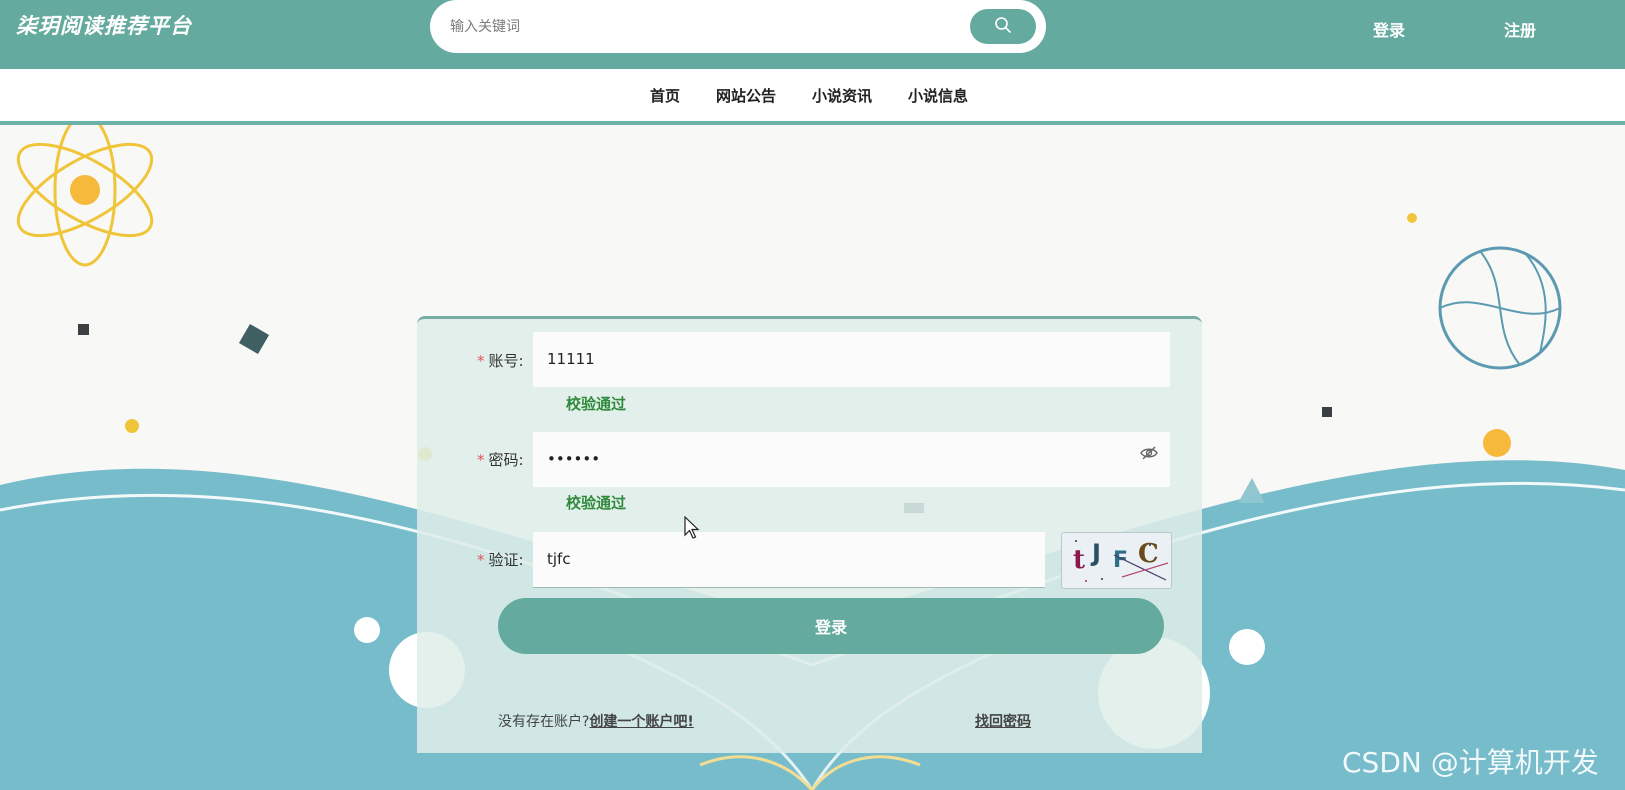 This screenshot has height=790, width=1625. What do you see at coordinates (544, 722) in the screenshot?
I see `no-account-text: 没有存在账户?` at bounding box center [544, 722].